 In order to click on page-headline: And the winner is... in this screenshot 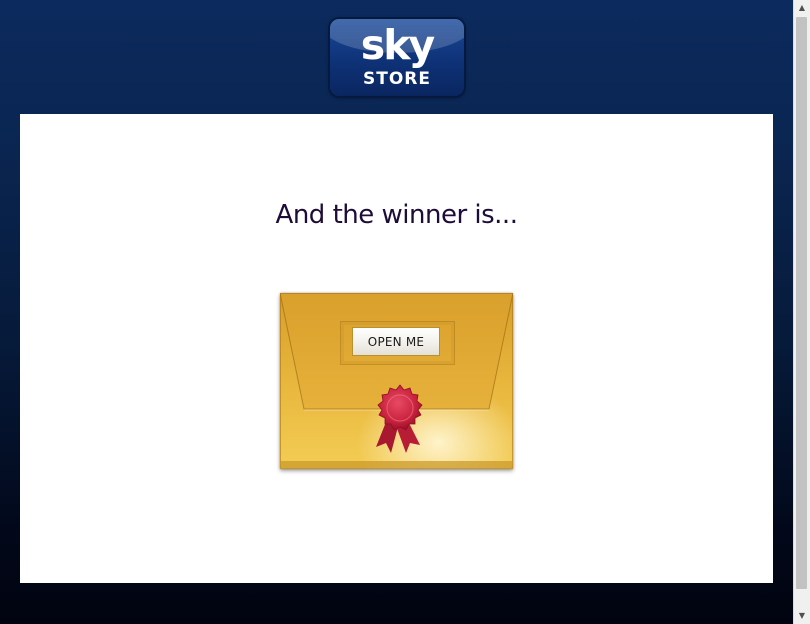, I will do `click(396, 215)`.